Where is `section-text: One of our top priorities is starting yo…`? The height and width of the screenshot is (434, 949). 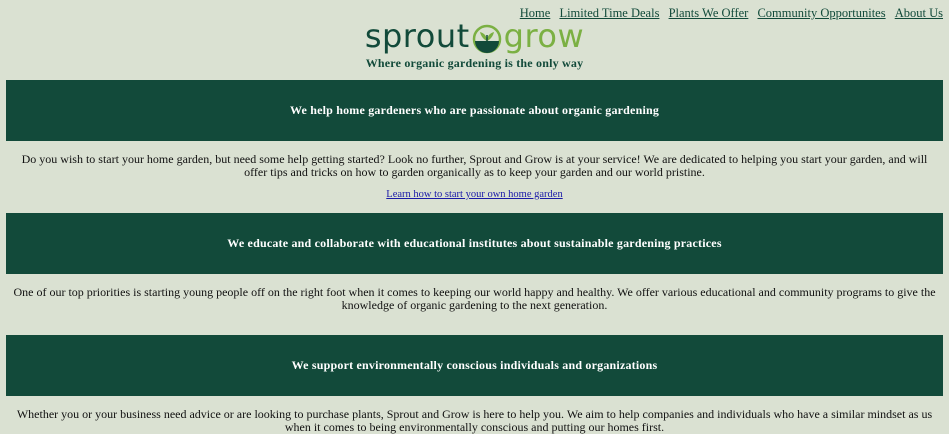 section-text: One of our top priorities is starting yo… is located at coordinates (474, 298).